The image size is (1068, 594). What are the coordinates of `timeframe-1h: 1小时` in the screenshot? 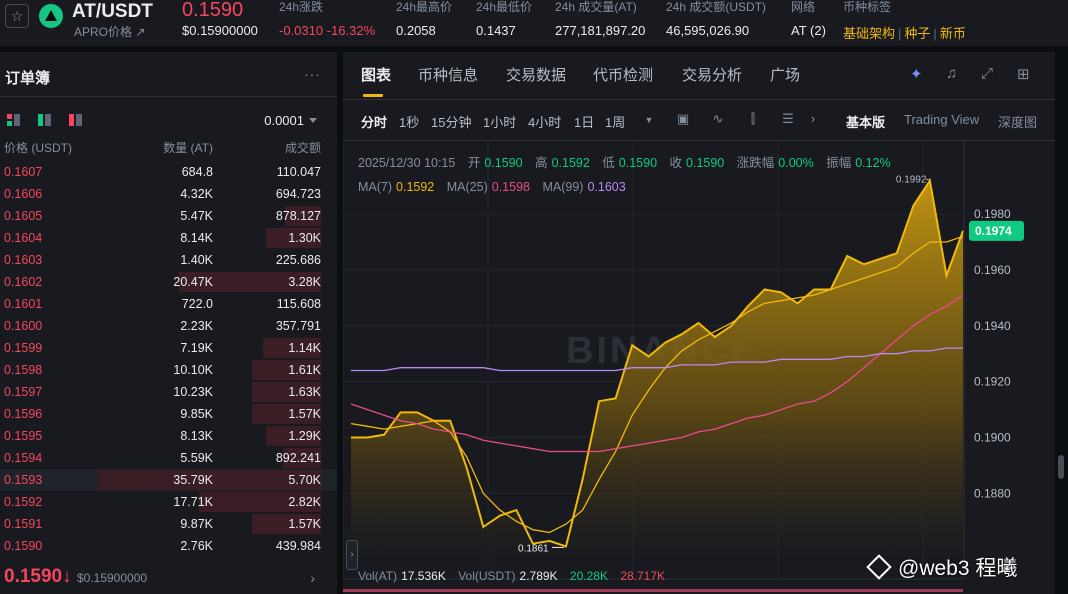 It's located at (499, 121).